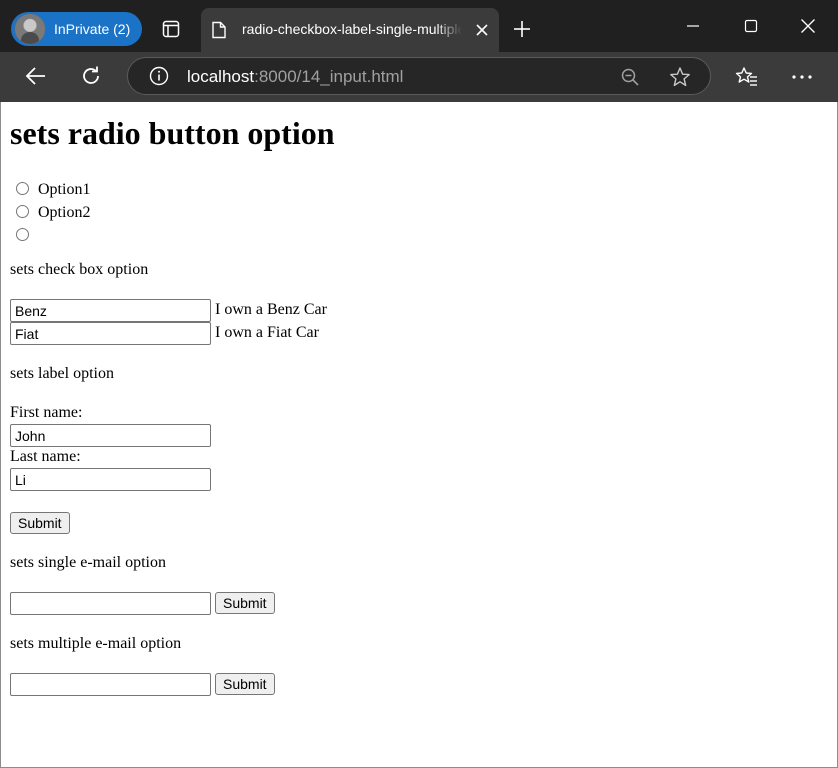 Image resolution: width=838 pixels, height=768 pixels. I want to click on fiat-label: I own a Fiat Car, so click(267, 332).